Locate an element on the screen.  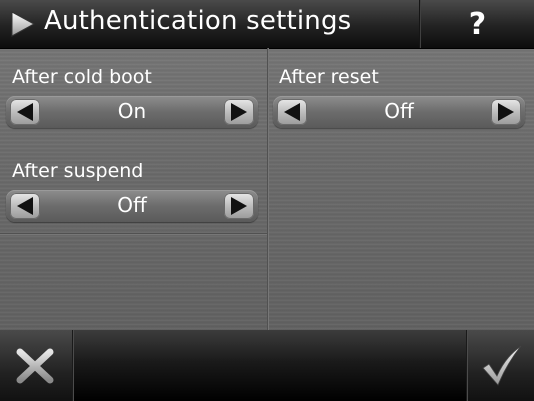
title-bar: Authentication settings ? is located at coordinates (267, 24).